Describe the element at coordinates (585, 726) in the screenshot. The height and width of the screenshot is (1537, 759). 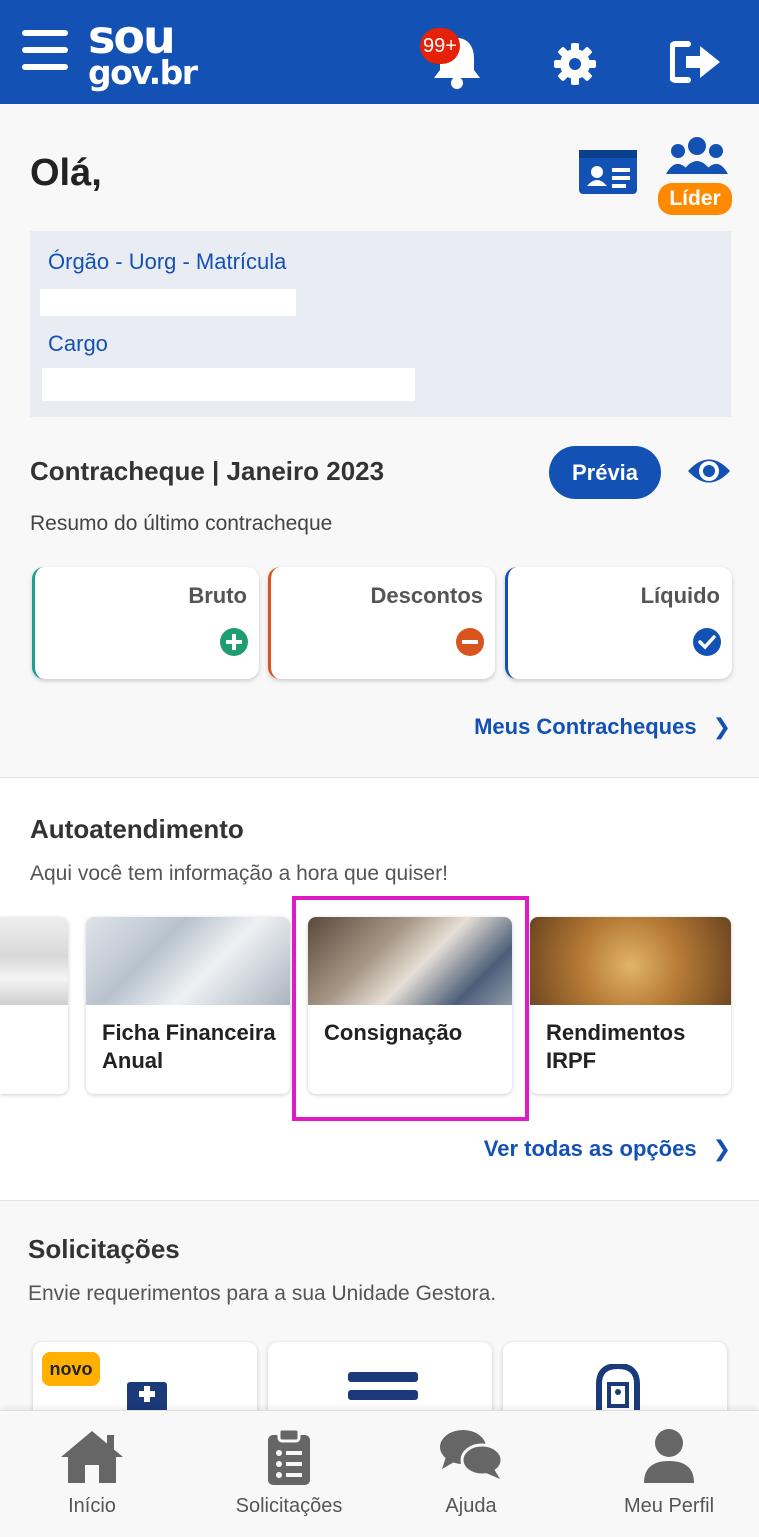
I see `my-payslips-link-label: Meus Contracheques` at that location.